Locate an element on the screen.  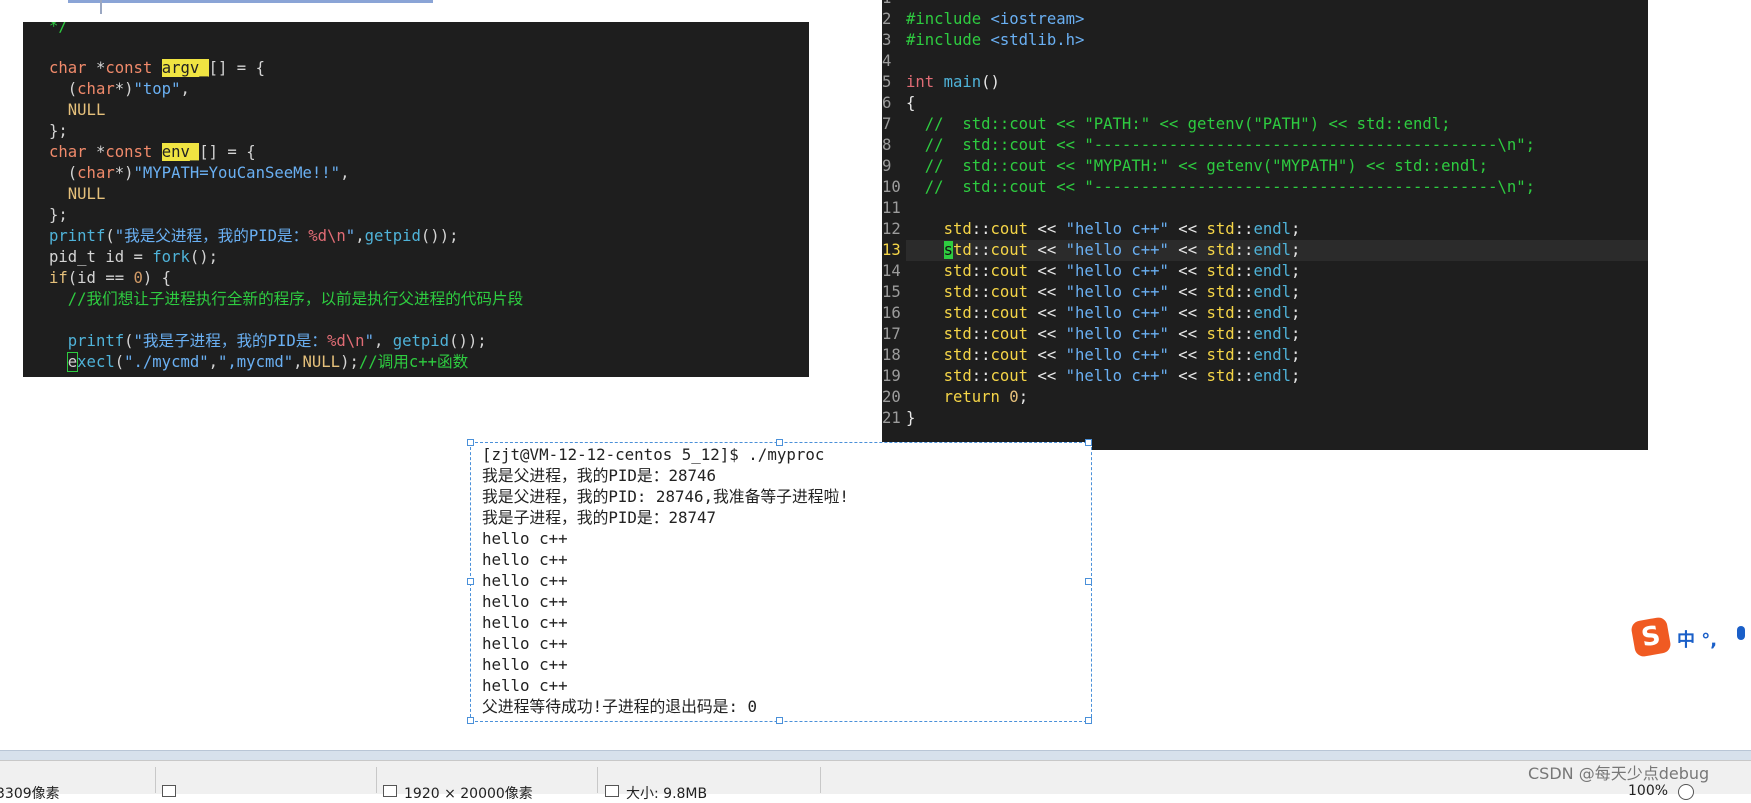
code-token: " is located at coordinates (369, 341).